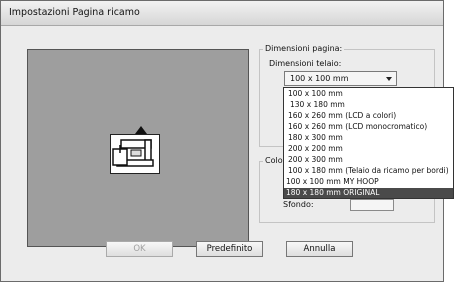 This screenshot has width=454, height=287. Describe the element at coordinates (229, 249) in the screenshot. I see `default-button: Predefinito` at that location.